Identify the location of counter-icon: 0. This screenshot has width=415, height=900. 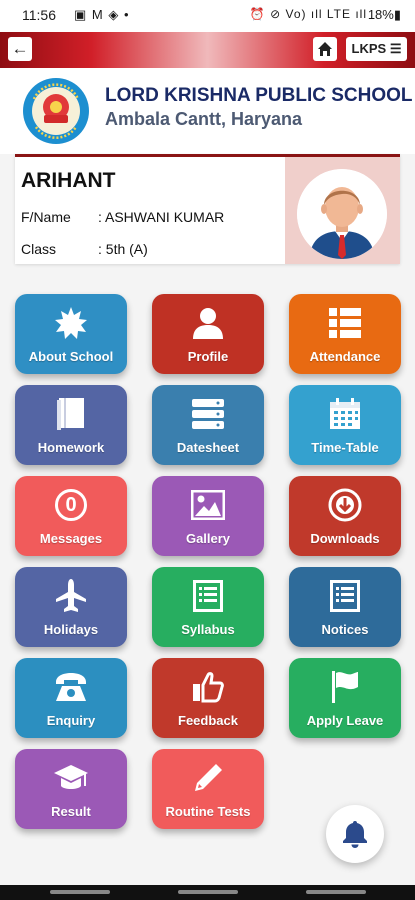
(71, 505).